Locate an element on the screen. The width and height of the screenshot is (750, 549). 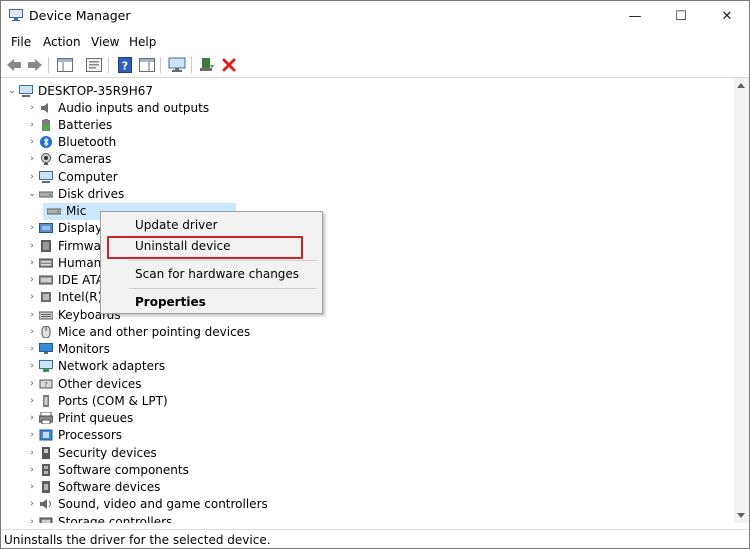
battery-icon is located at coordinates (46, 124).